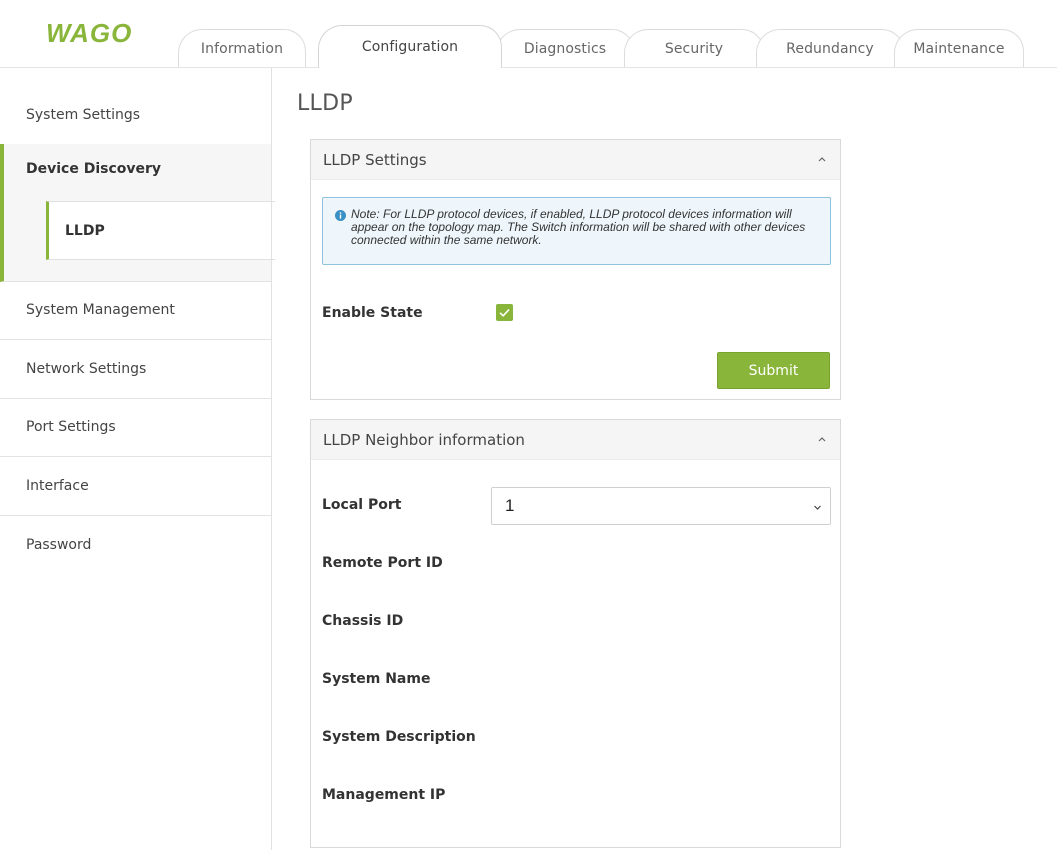  I want to click on sidebar-item-label: System Settings, so click(83, 115).